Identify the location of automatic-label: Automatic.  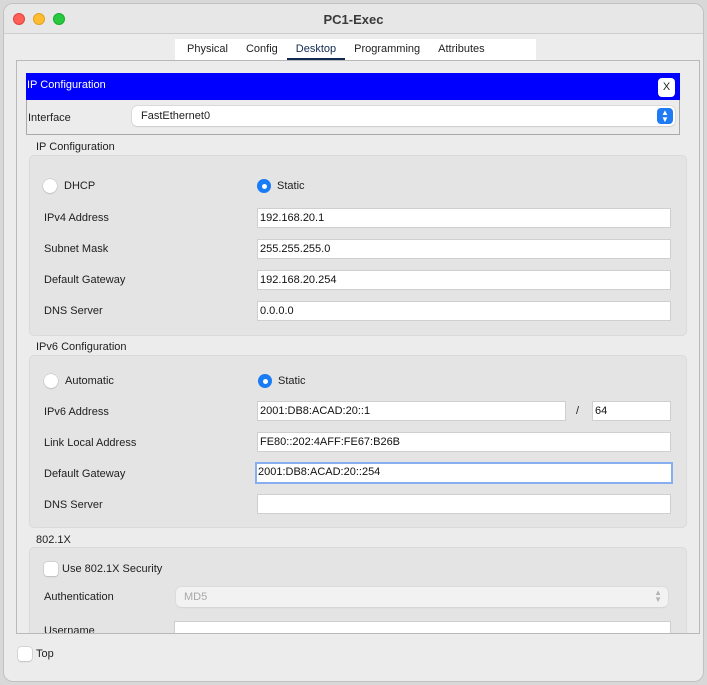
(89, 381).